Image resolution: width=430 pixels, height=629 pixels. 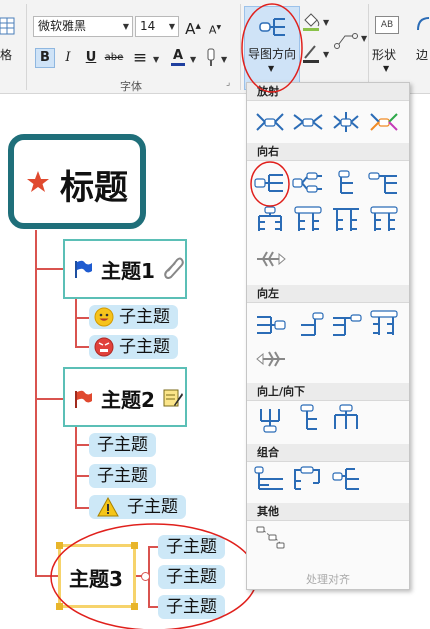 I want to click on brush-icon, so click(x=211, y=58).